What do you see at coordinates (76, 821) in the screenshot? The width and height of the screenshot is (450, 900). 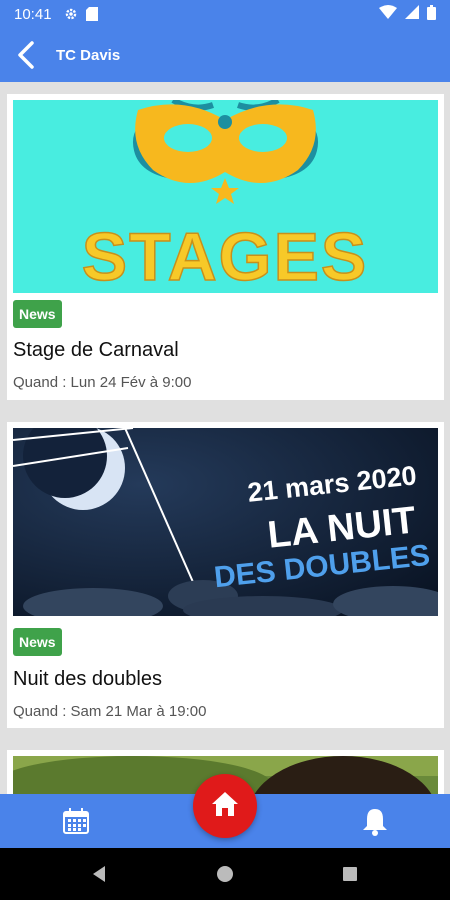 I see `calendar-icon` at bounding box center [76, 821].